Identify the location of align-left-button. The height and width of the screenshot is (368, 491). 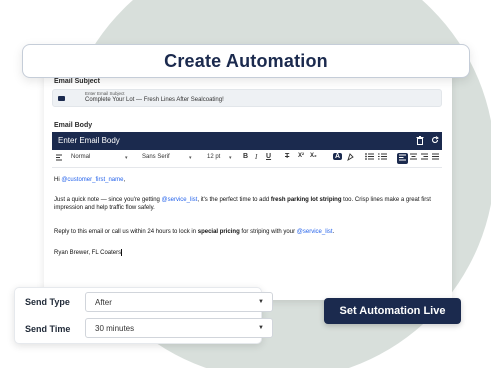
(402, 158).